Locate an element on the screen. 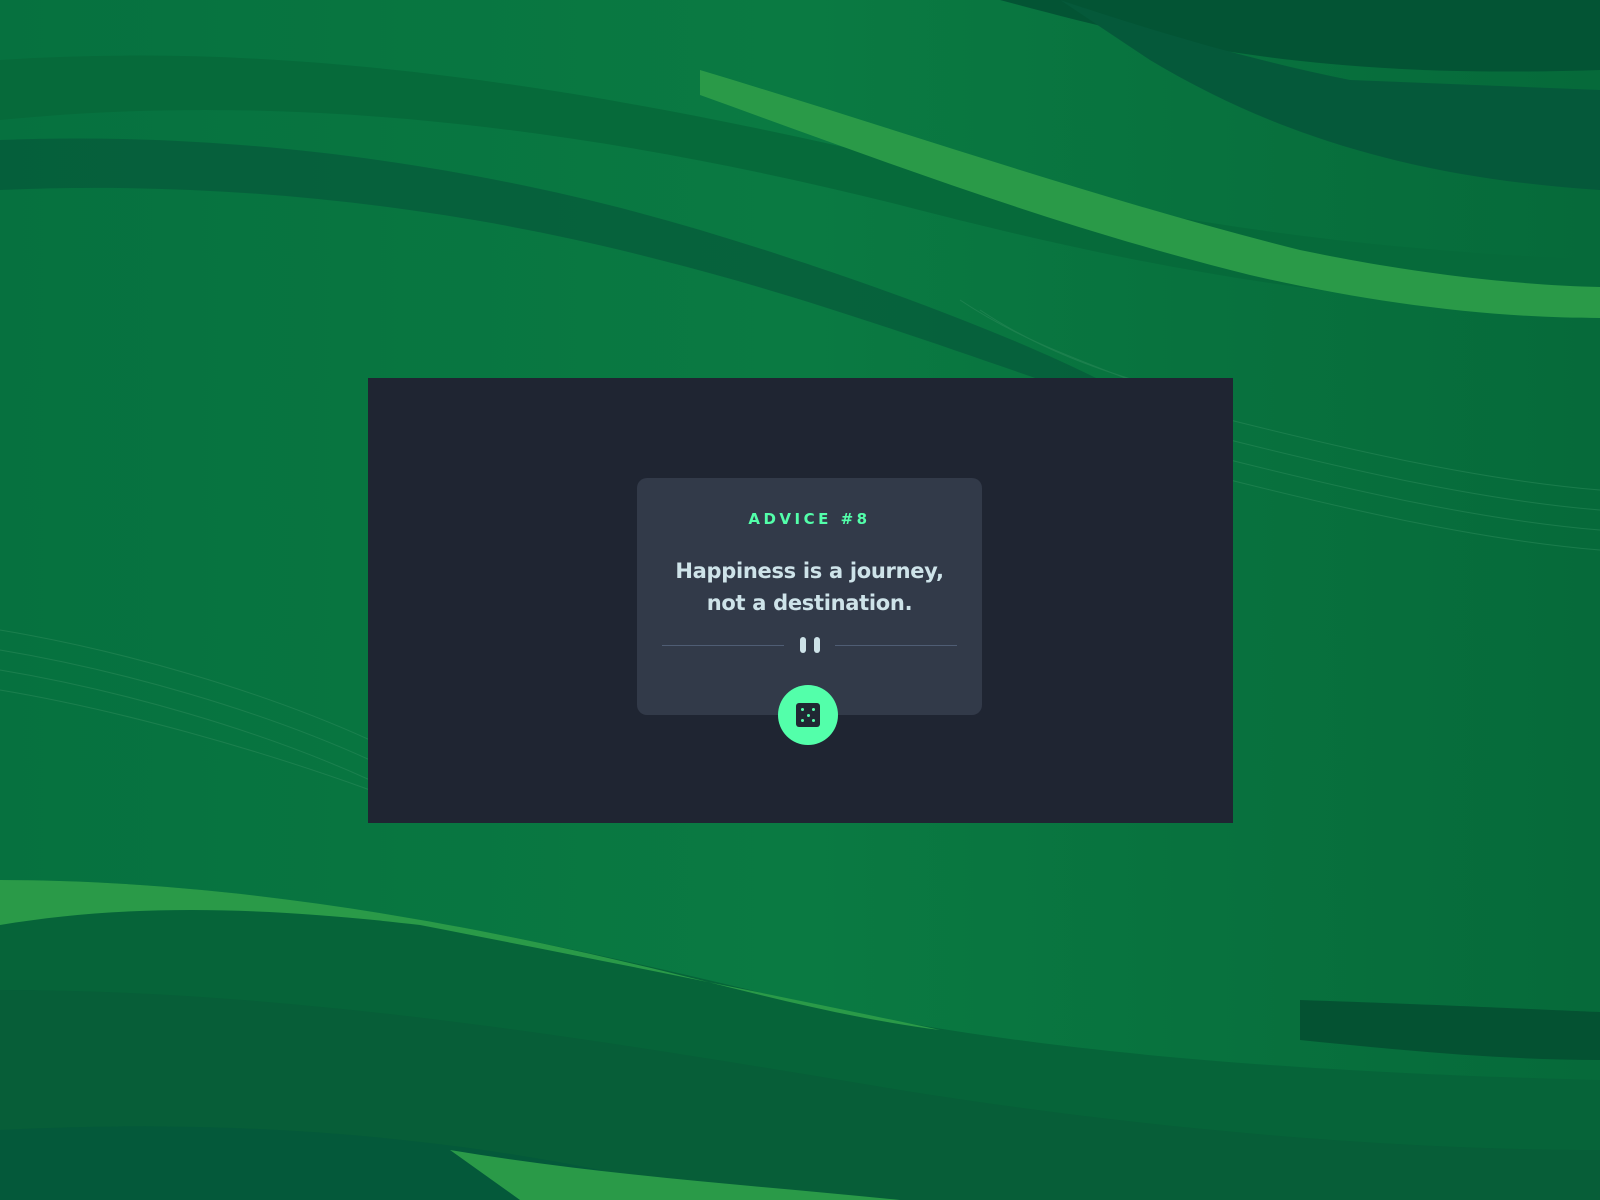 Image resolution: width=1600 pixels, height=1200 pixels. pause-icon is located at coordinates (811, 645).